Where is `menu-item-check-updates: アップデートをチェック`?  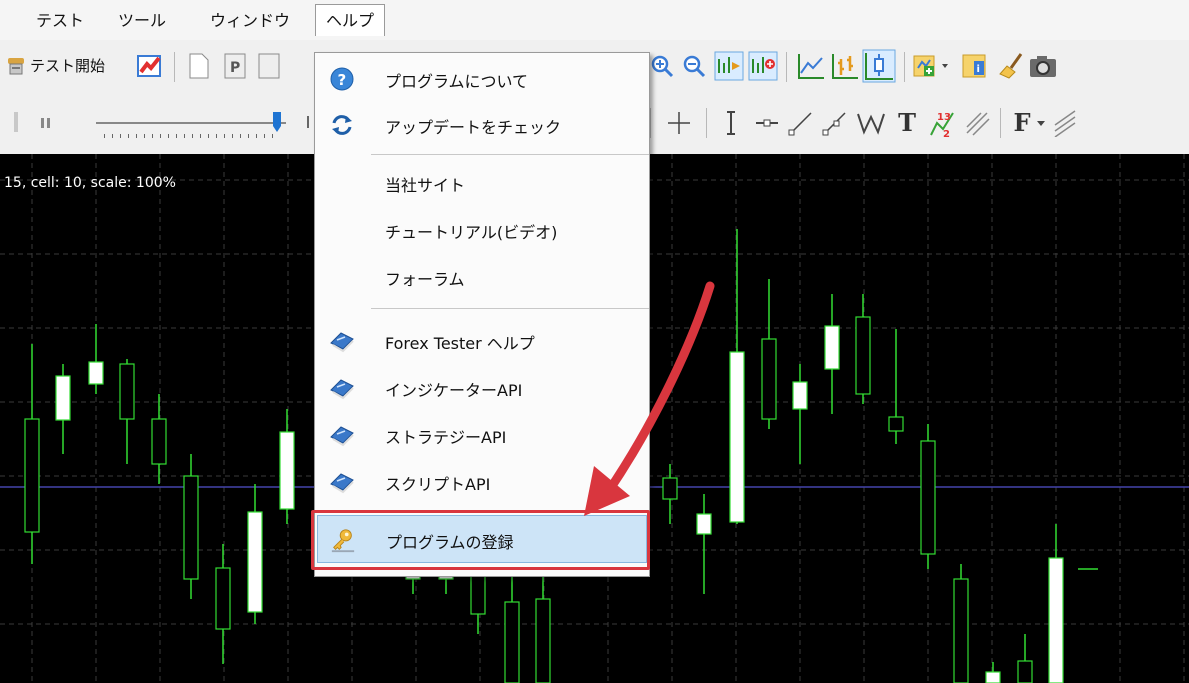 menu-item-check-updates: アップデートをチェック is located at coordinates (482, 124).